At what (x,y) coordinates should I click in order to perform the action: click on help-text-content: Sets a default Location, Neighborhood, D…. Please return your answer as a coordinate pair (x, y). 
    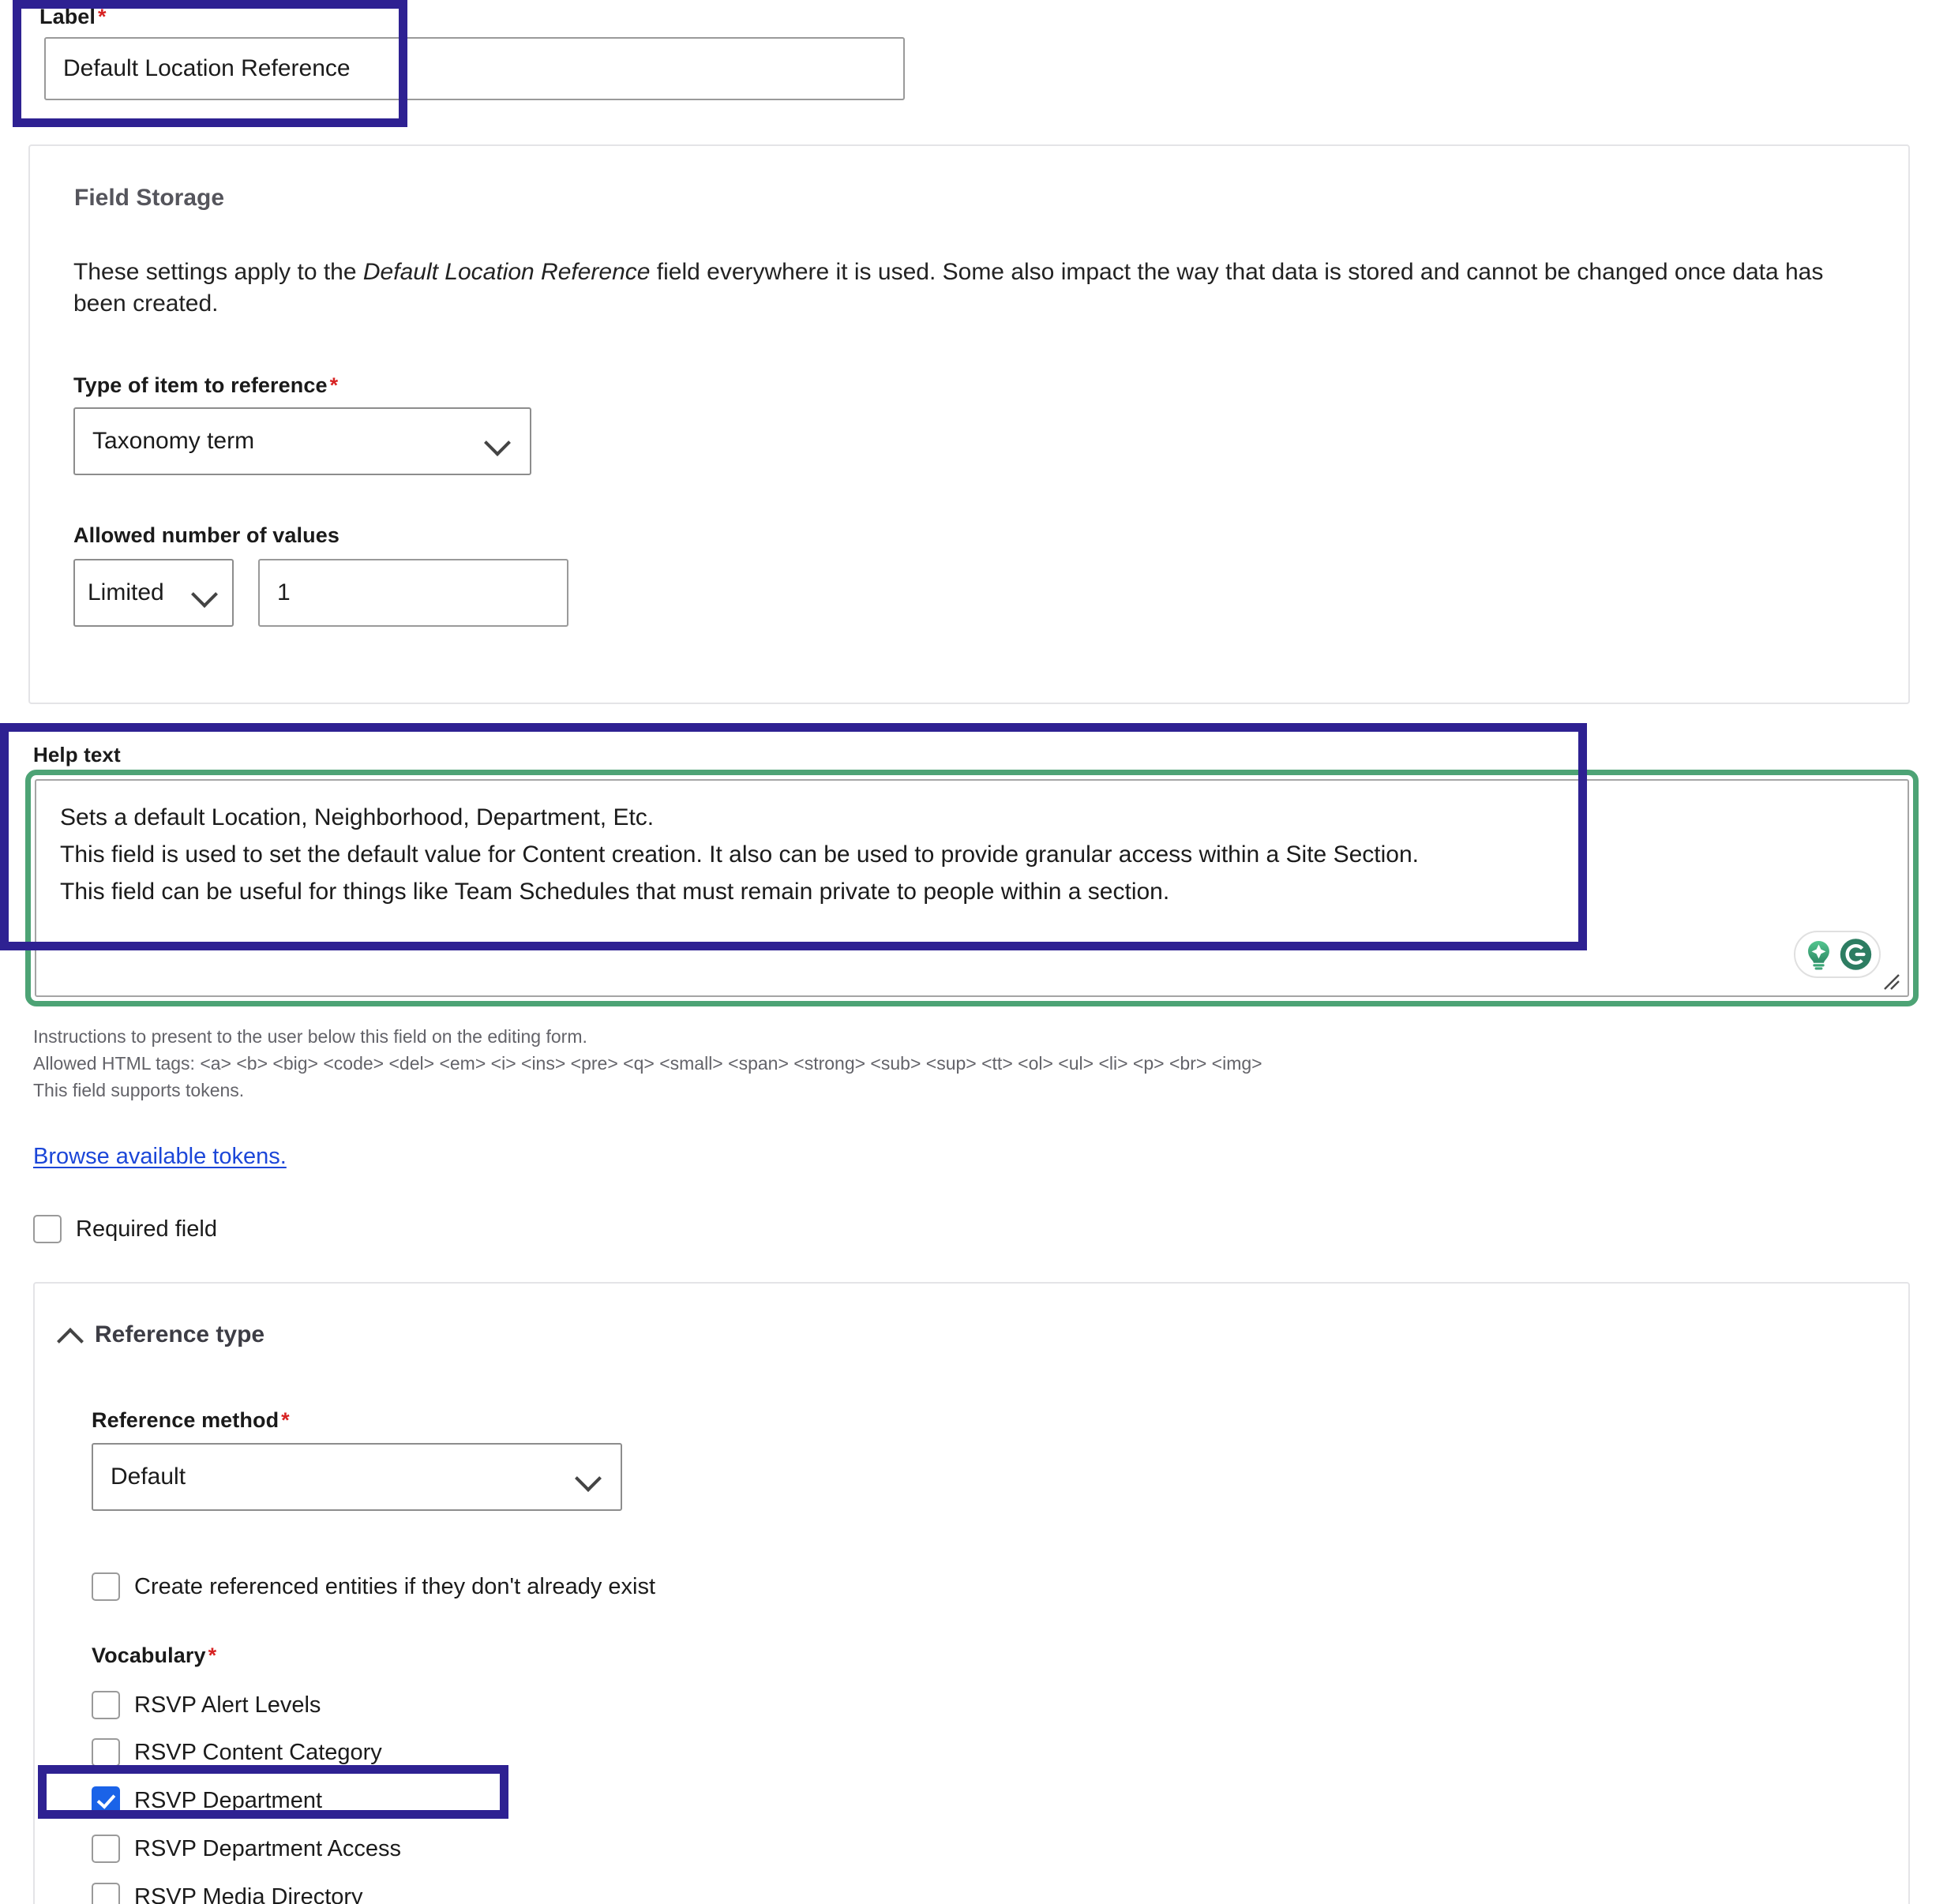
    Looking at the image, I should click on (968, 854).